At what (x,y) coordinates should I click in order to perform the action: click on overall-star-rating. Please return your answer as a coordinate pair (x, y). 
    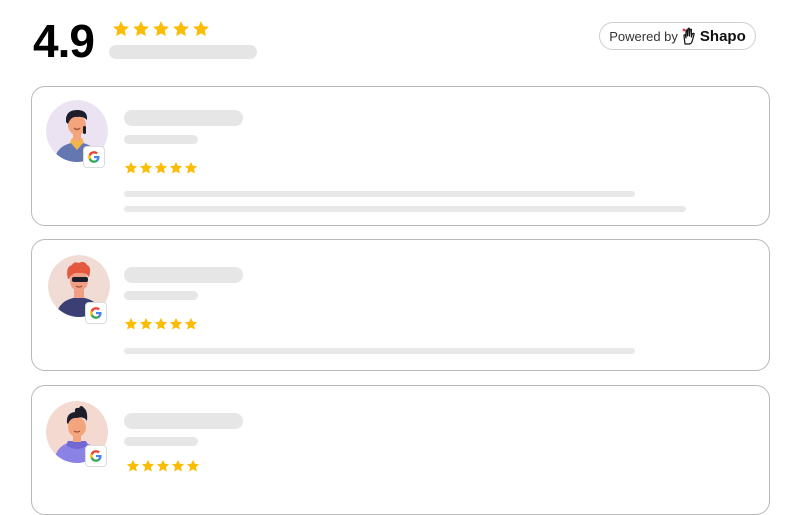
    Looking at the image, I should click on (161, 29).